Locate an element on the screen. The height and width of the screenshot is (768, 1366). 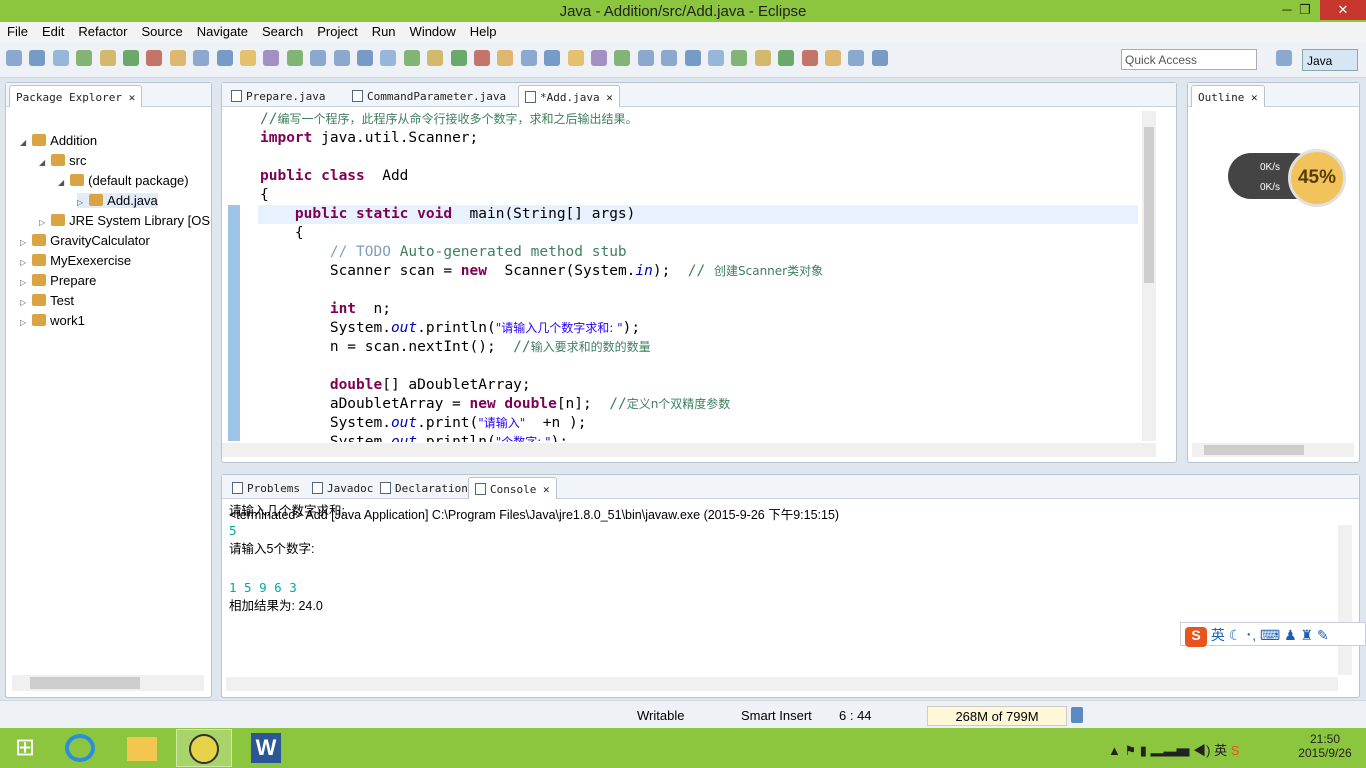
ime-toolbar: S 英 ☾ ･, ⌨ ♟ ♜ ✎ is located at coordinates (1273, 634).